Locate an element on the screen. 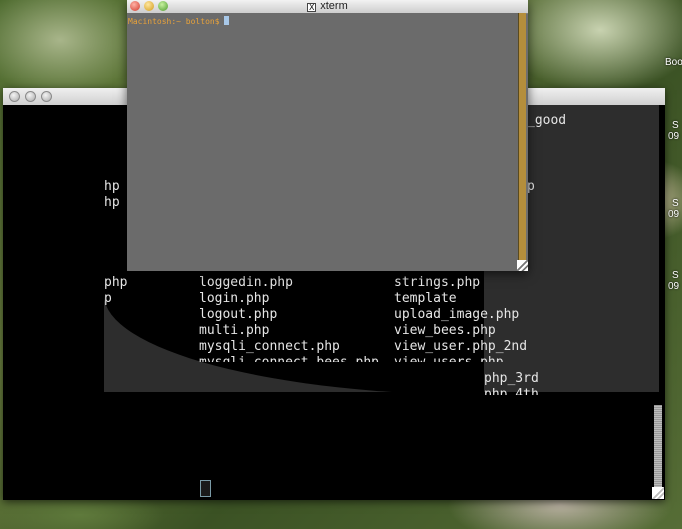  text-cursor is located at coordinates (227, 20).